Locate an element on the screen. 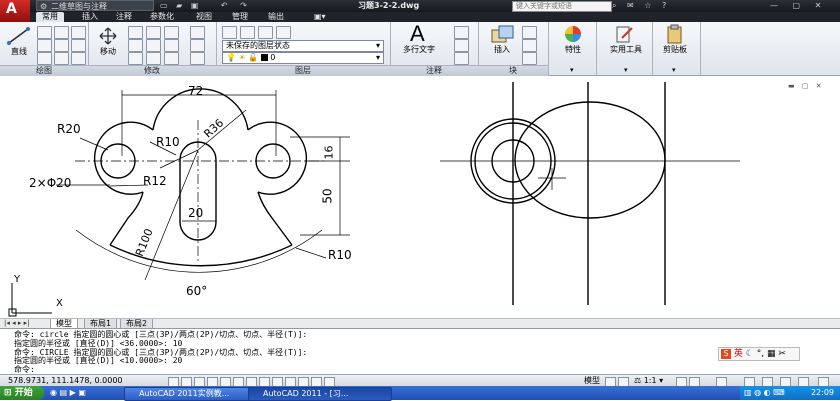 The width and height of the screenshot is (840, 401). line-tool-icon is located at coordinates (19, 36).